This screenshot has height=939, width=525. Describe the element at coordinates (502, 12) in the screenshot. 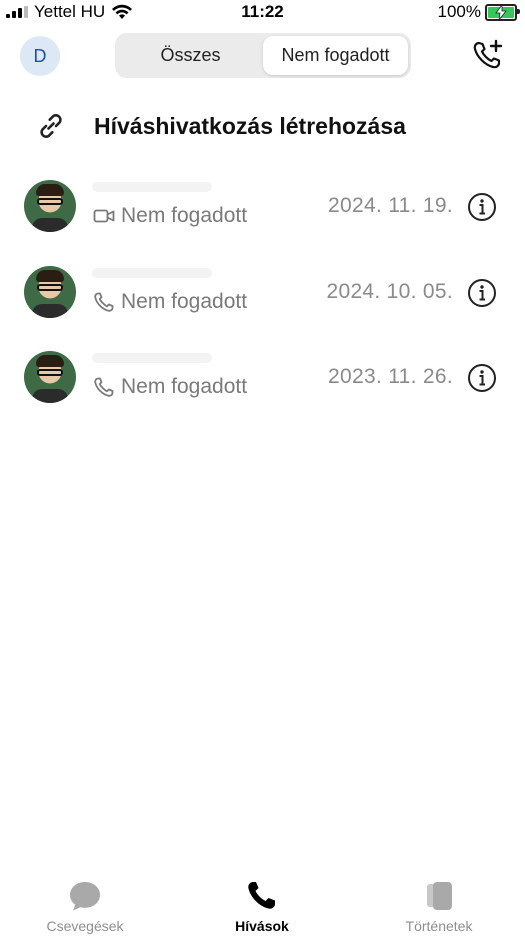

I see `battery-charging-icon` at that location.